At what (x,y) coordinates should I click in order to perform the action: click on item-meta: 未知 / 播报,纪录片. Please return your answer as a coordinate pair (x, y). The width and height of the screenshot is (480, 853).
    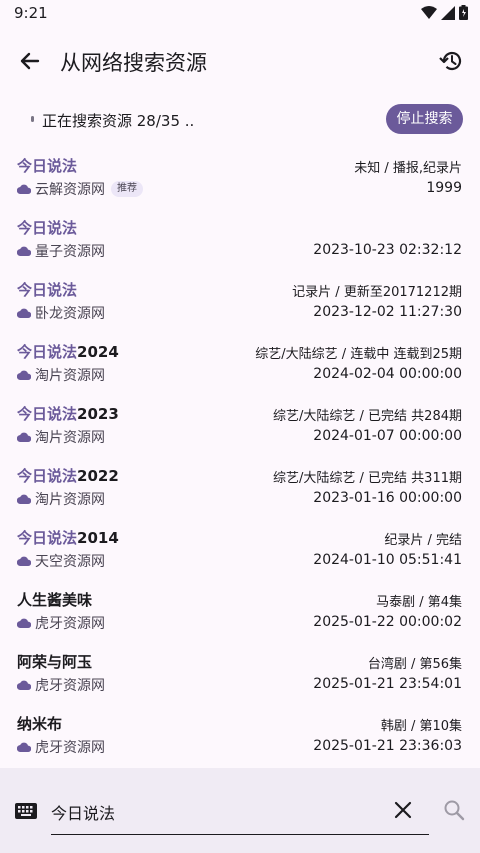
    Looking at the image, I should click on (408, 168).